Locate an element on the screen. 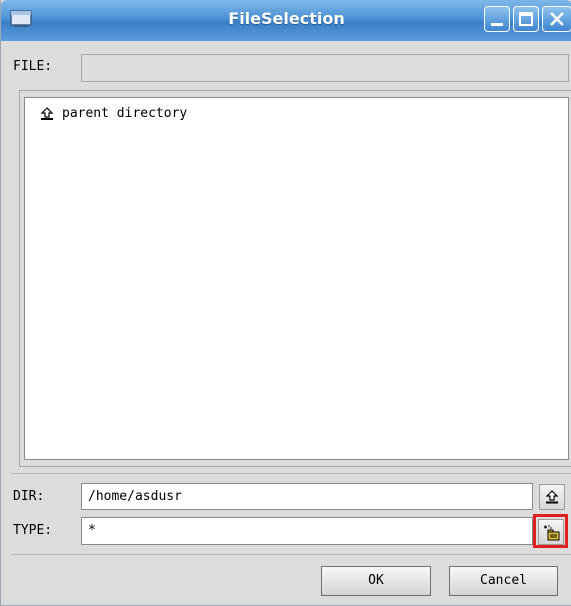  new-folder-icon is located at coordinates (552, 533).